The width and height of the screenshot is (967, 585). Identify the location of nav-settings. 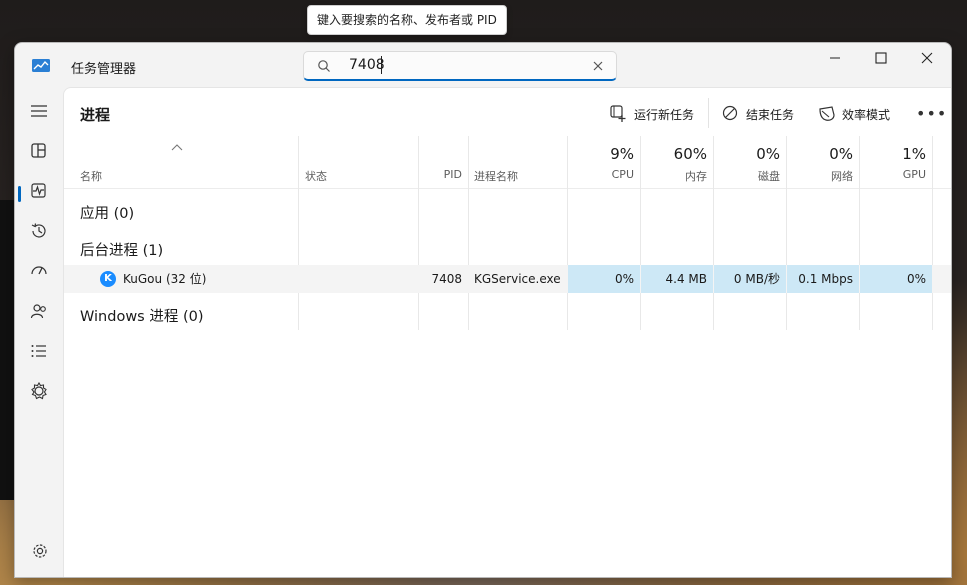
(40, 553).